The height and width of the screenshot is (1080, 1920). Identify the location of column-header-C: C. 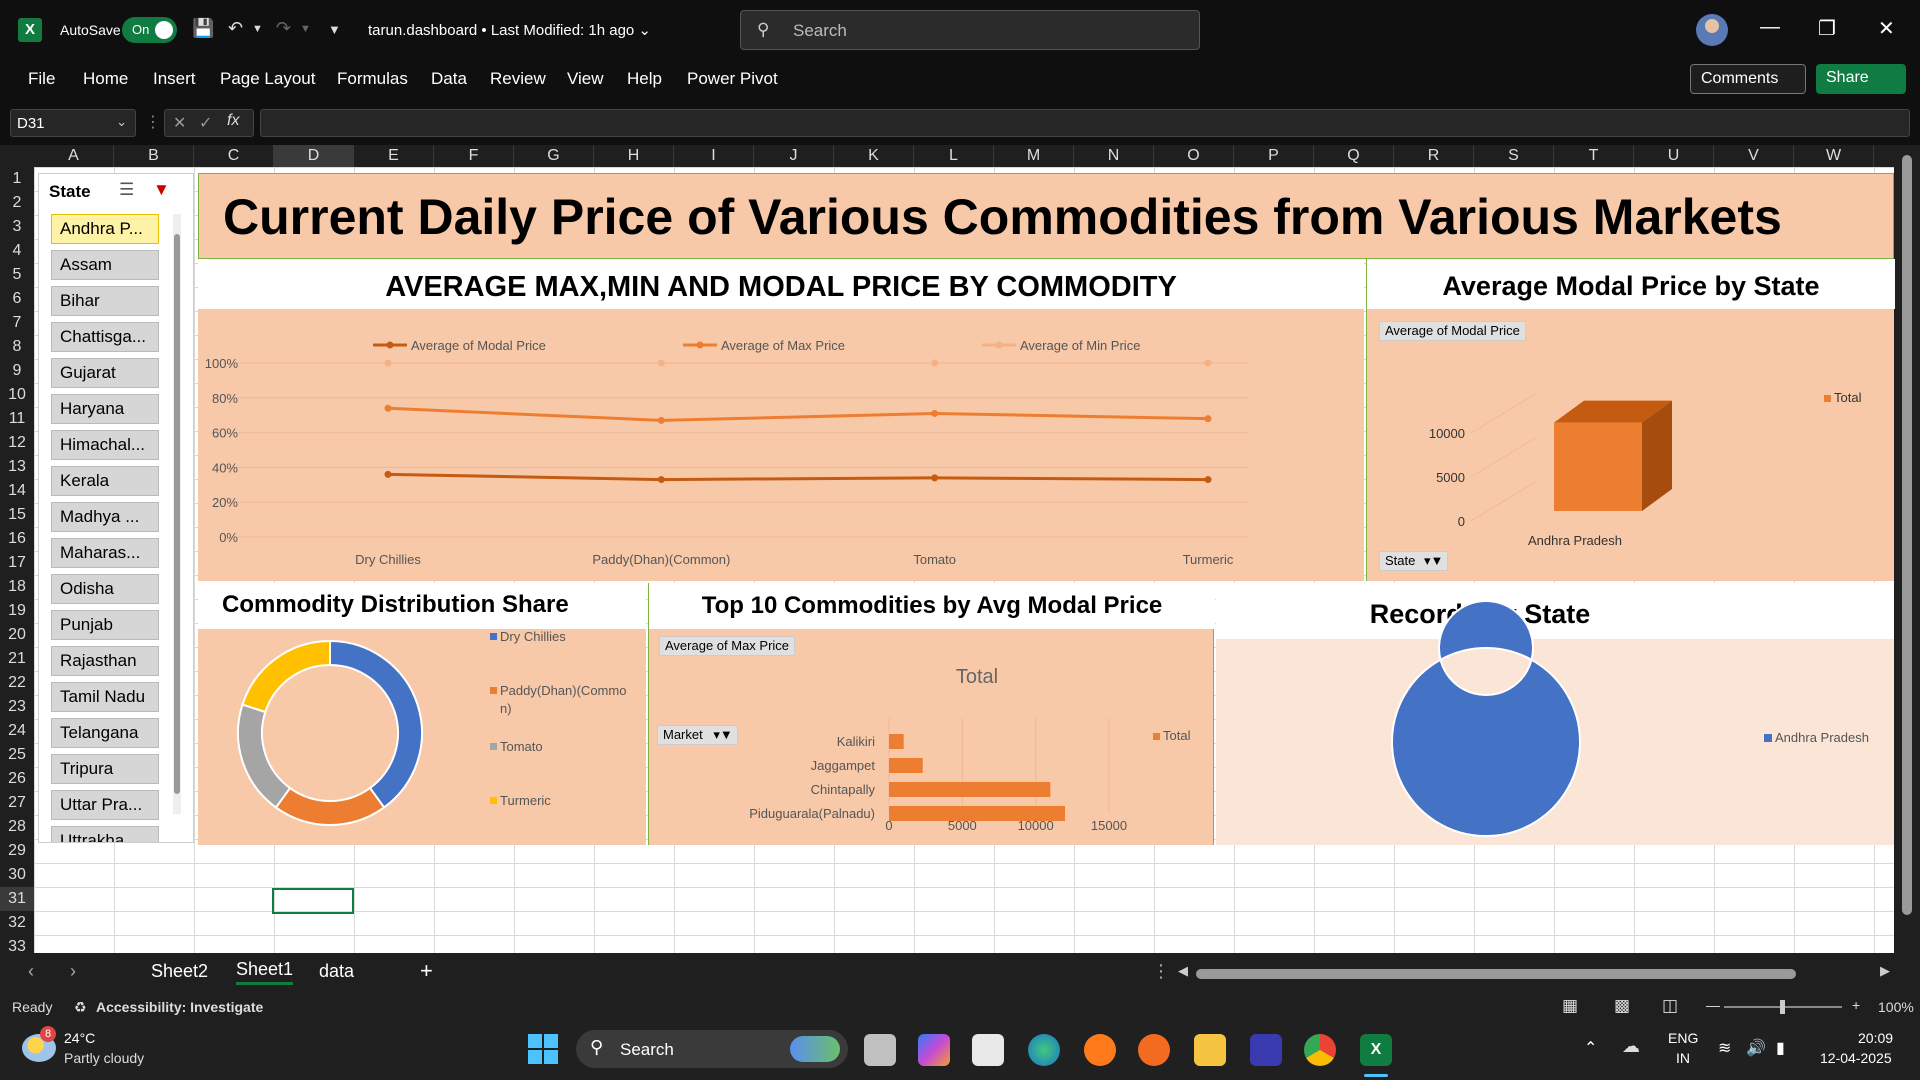
(234, 156).